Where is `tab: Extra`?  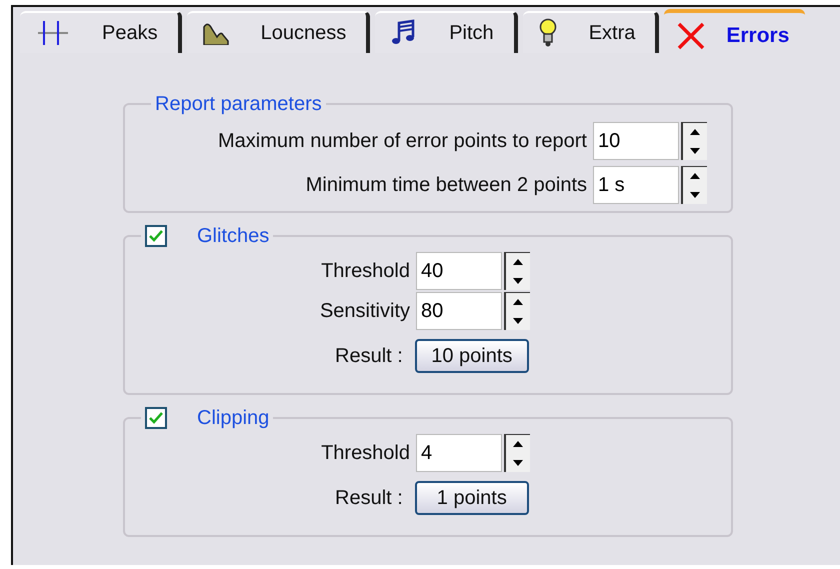 tab: Extra is located at coordinates (591, 32).